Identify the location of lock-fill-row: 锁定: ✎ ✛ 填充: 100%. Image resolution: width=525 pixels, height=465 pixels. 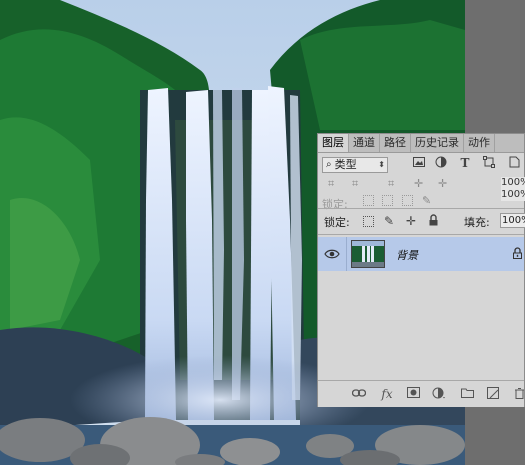
(421, 221).